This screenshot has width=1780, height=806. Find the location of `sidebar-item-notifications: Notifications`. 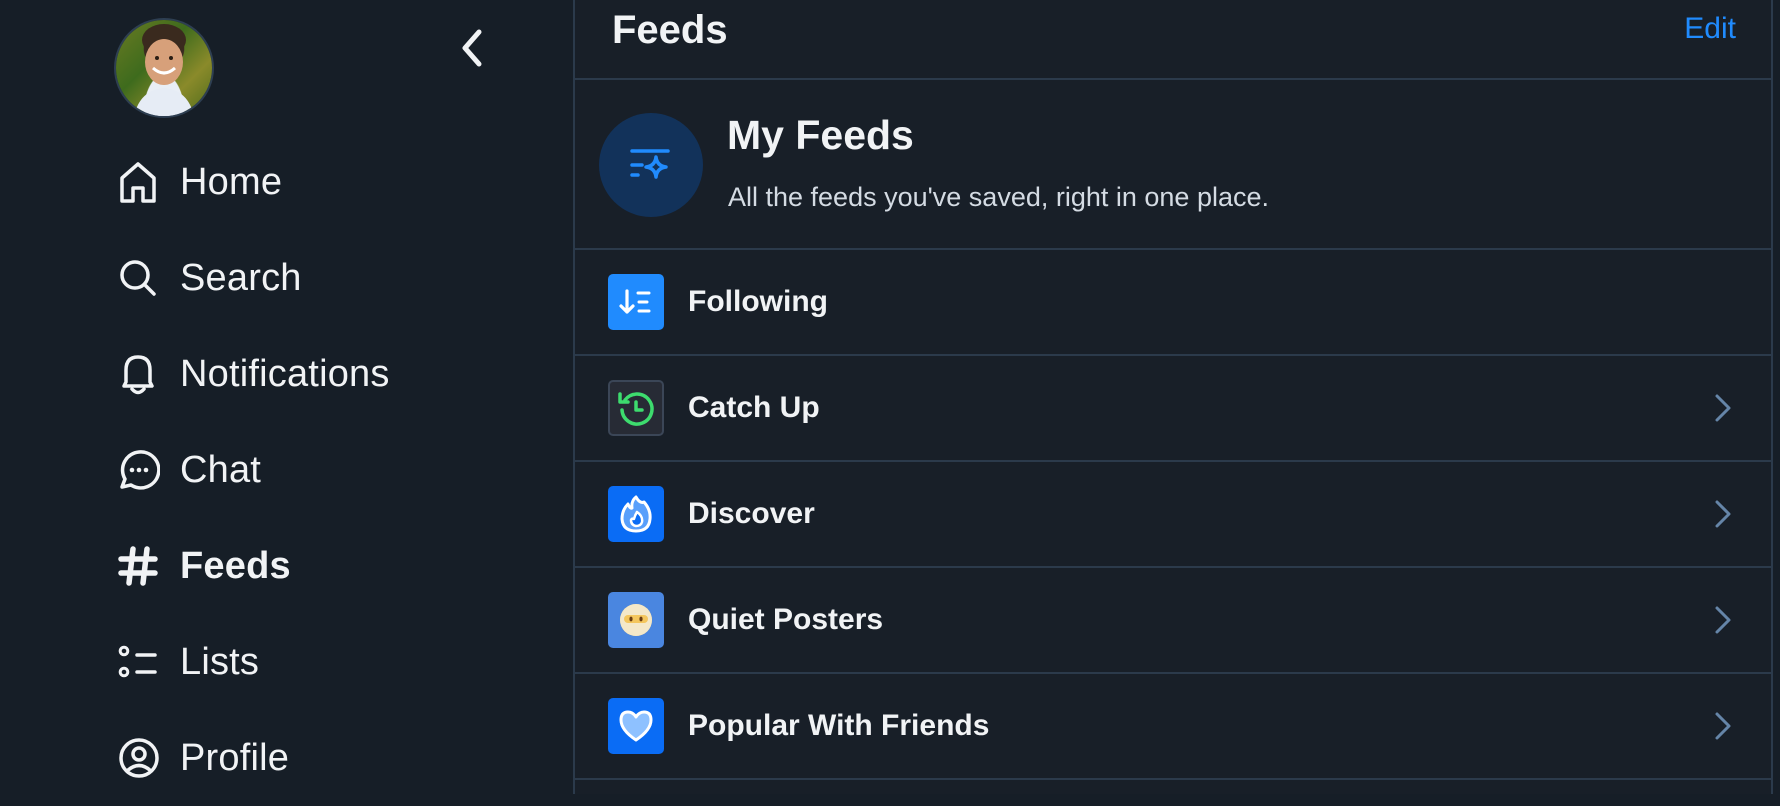

sidebar-item-notifications: Notifications is located at coordinates (254, 374).